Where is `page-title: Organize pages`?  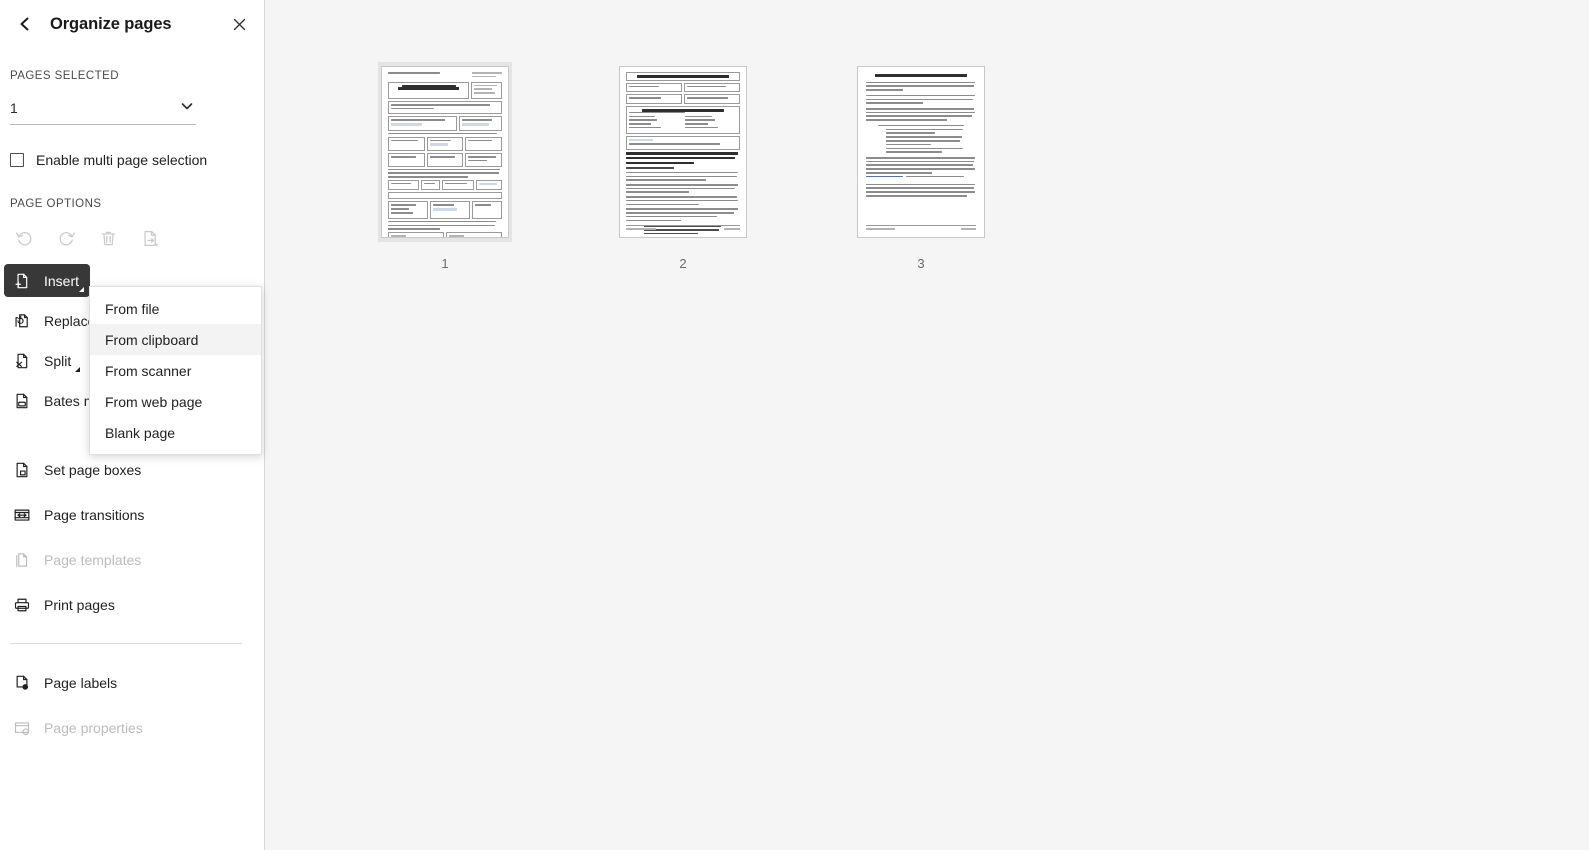
page-title: Organize pages is located at coordinates (111, 23).